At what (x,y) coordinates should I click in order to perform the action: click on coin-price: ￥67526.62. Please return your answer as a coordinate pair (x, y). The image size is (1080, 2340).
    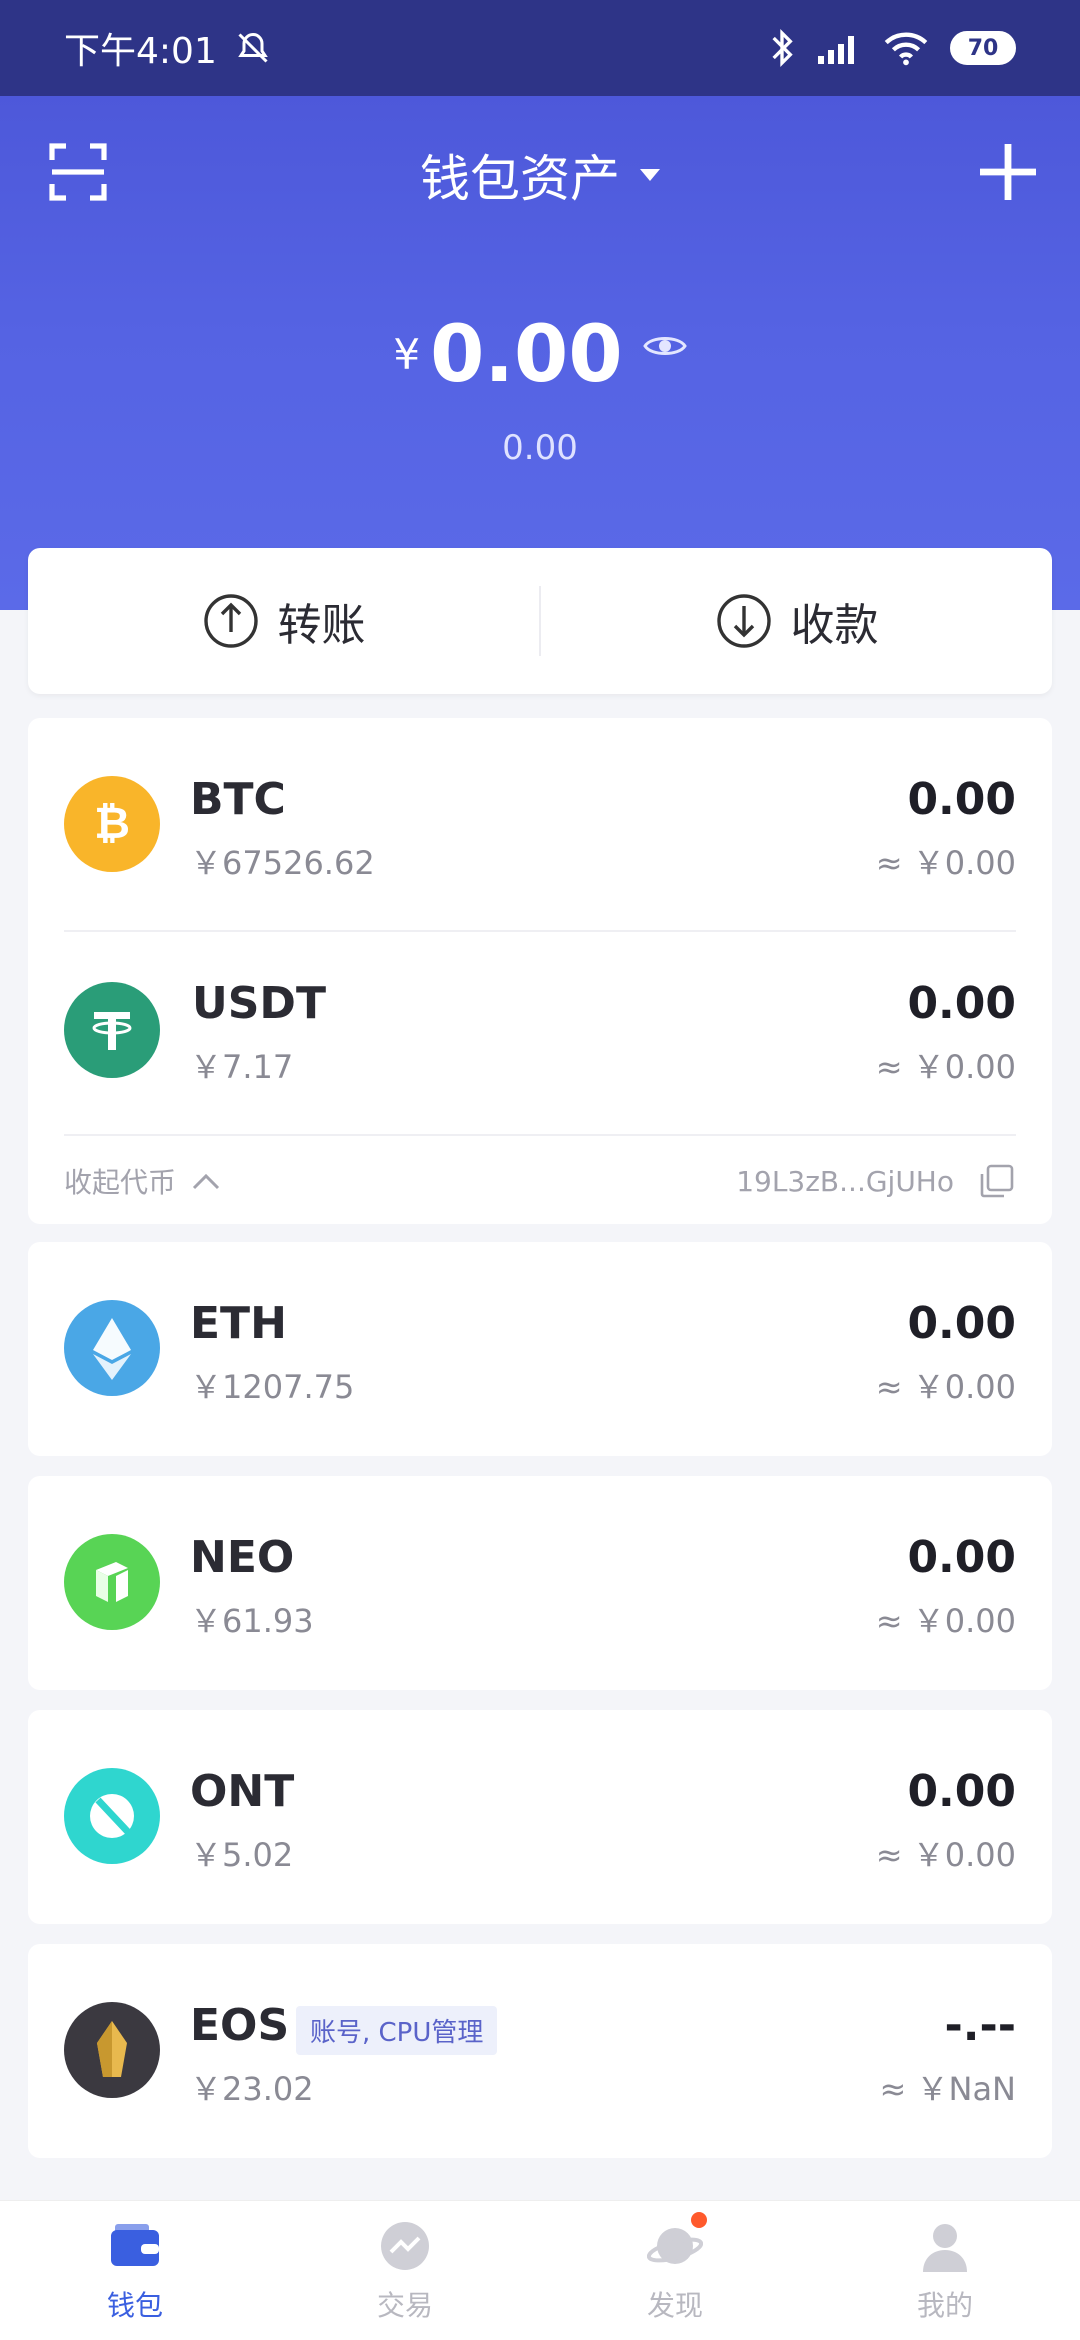
    Looking at the image, I should click on (282, 863).